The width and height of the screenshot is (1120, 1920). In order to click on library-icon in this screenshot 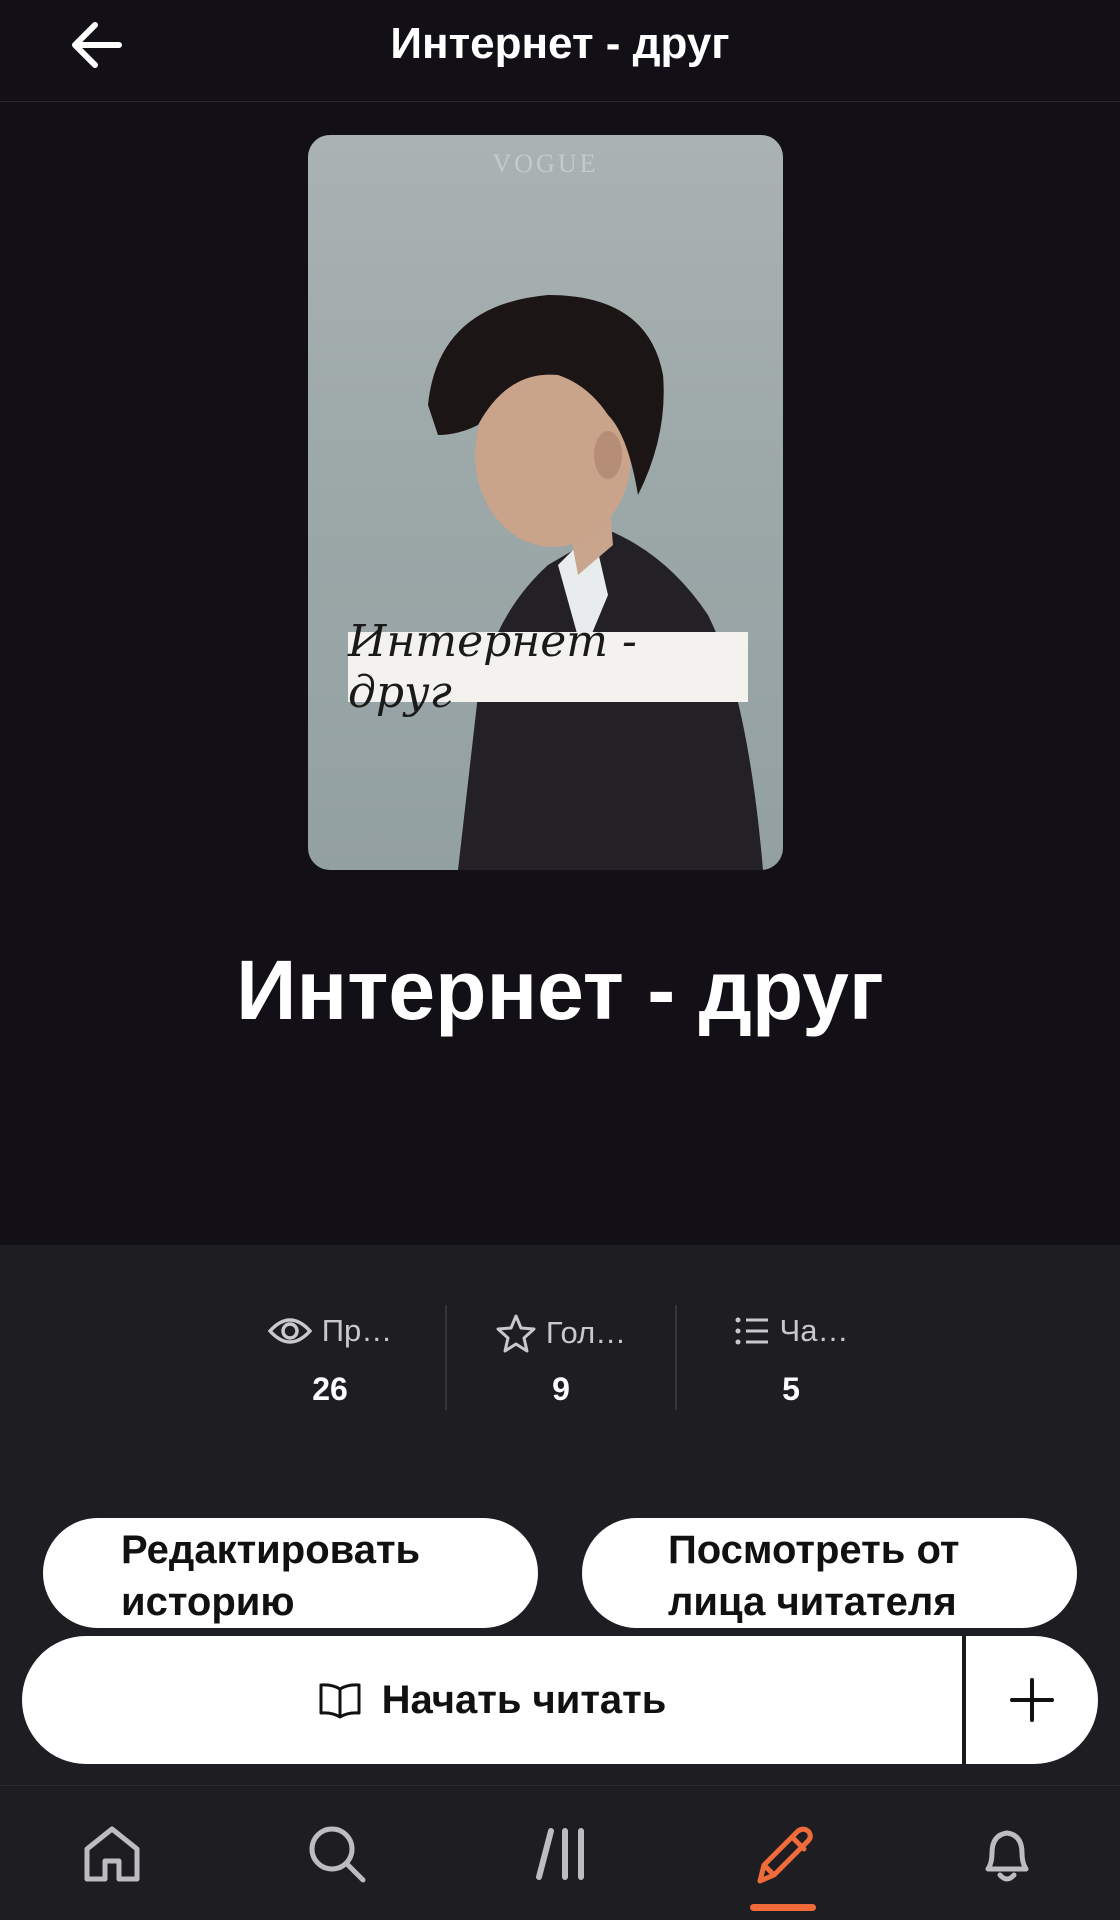, I will do `click(560, 1853)`.